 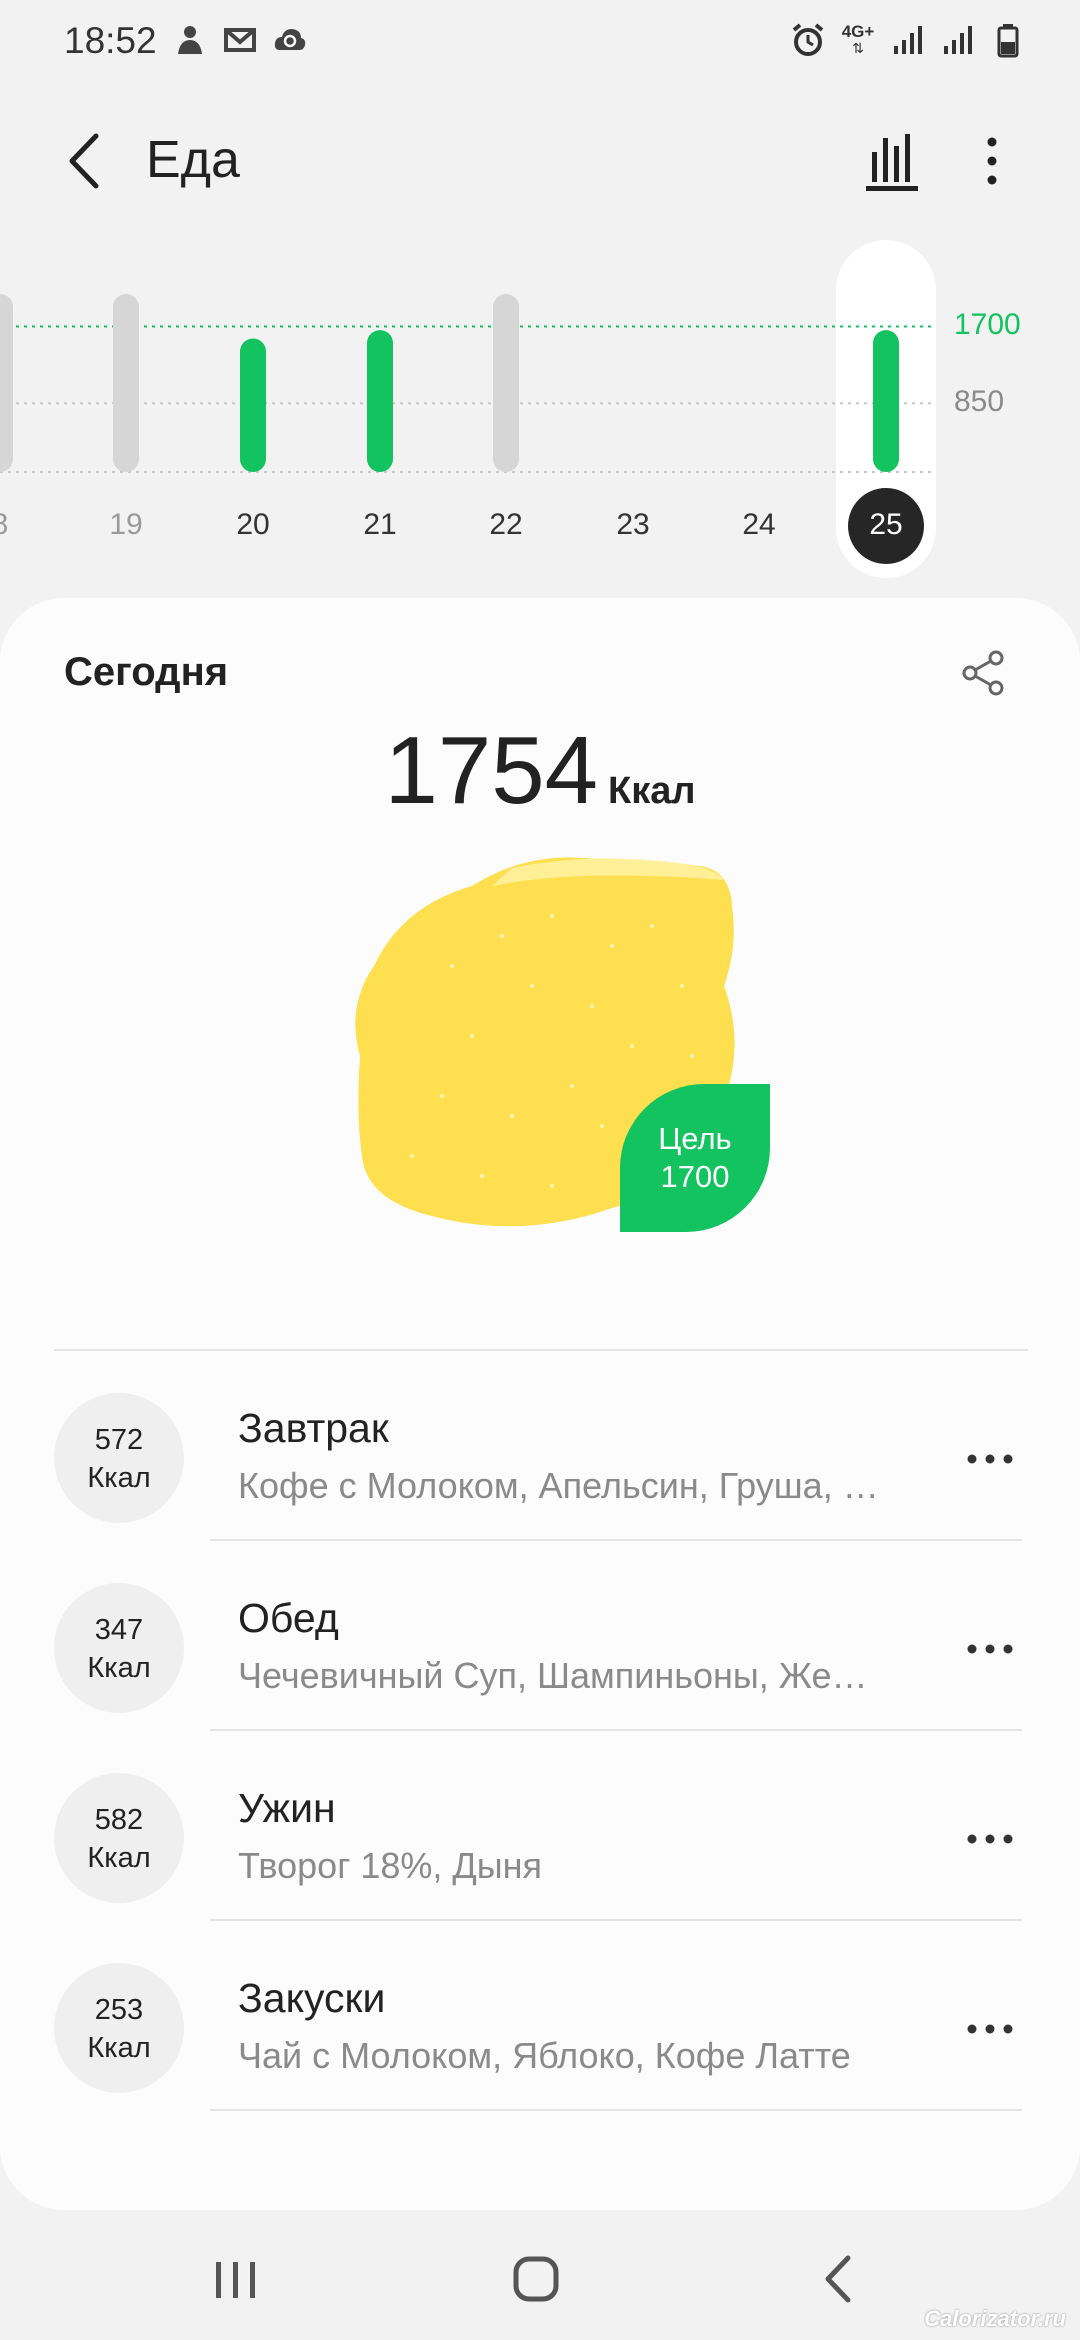 I want to click on daily-calories-chart: 1700 850 8 19 20 21 22 23 24 25, so click(x=540, y=415).